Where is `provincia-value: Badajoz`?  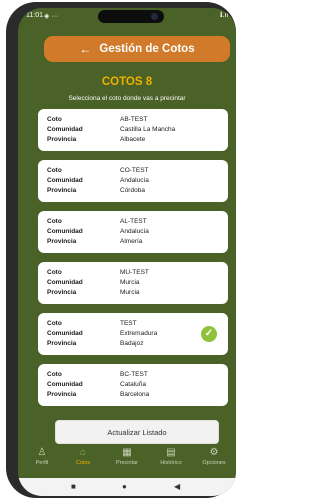
provincia-value: Badajoz is located at coordinates (132, 343).